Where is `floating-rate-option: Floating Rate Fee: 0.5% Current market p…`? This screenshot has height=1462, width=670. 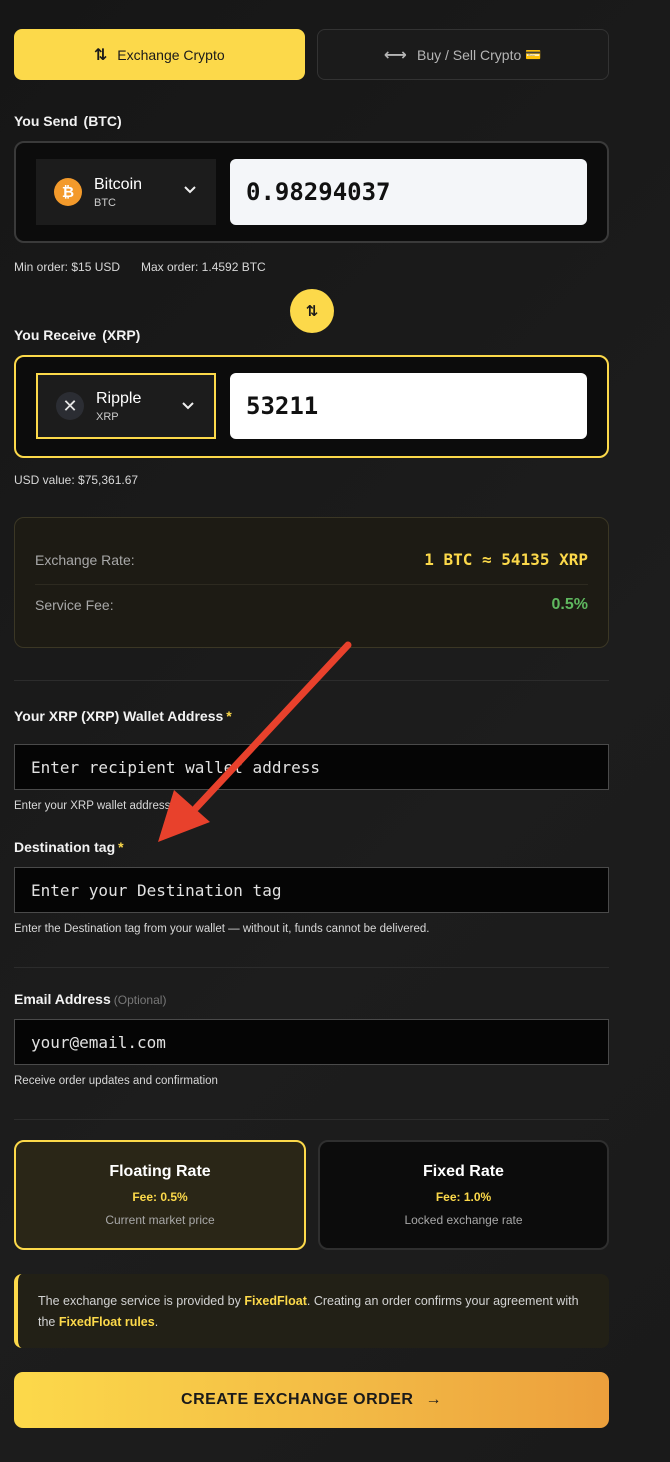 floating-rate-option: Floating Rate Fee: 0.5% Current market p… is located at coordinates (160, 1195).